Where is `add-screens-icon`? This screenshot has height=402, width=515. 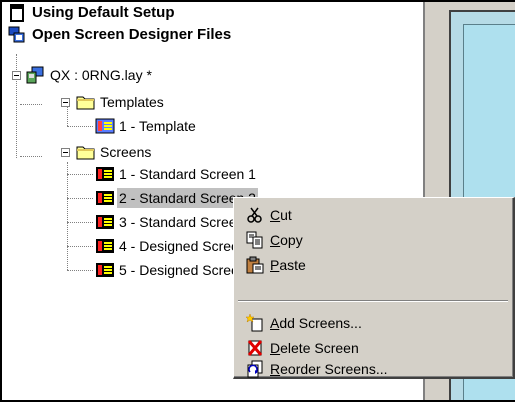 add-screens-icon is located at coordinates (254, 322).